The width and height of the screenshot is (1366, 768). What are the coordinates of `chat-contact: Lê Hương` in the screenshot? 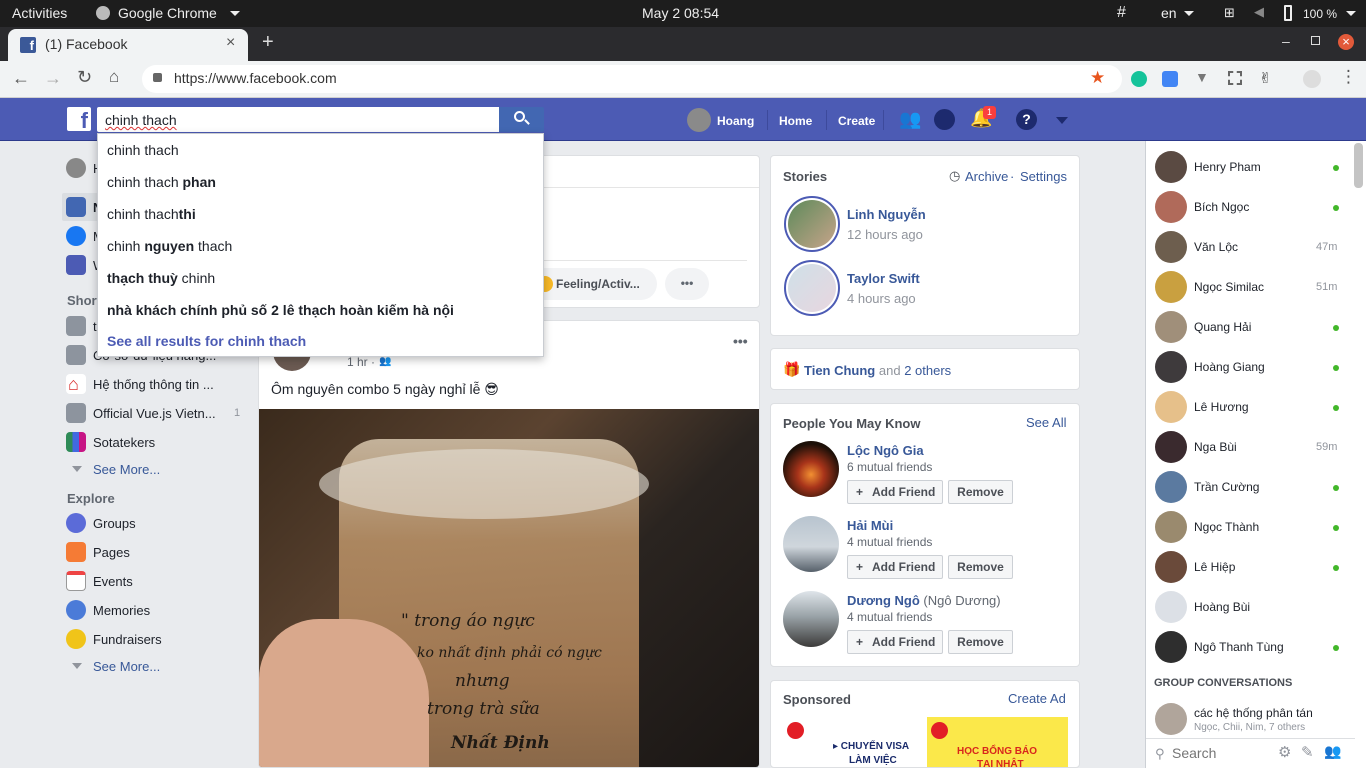 It's located at (1250, 407).